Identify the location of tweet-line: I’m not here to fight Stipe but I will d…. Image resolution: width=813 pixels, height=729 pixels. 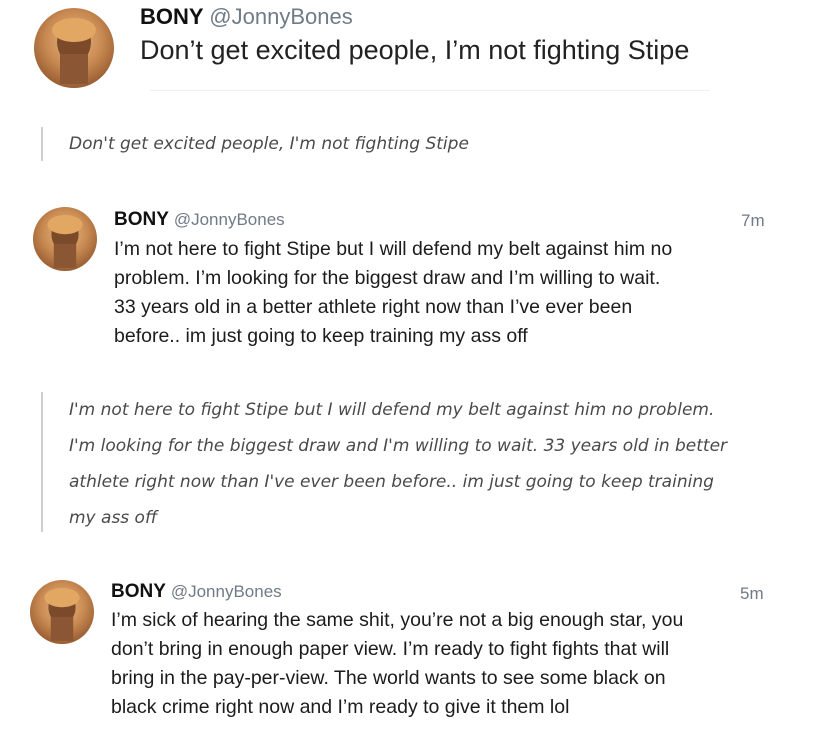
(393, 249).